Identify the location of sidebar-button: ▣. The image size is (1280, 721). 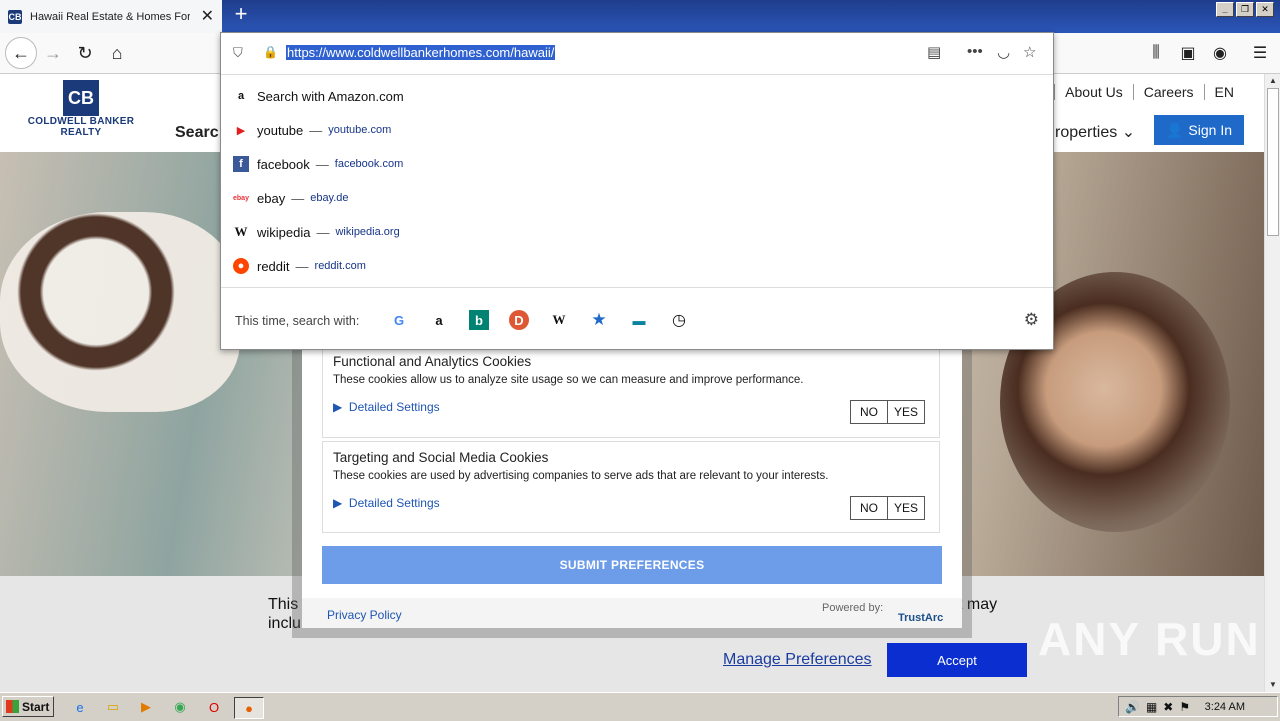
(1188, 53).